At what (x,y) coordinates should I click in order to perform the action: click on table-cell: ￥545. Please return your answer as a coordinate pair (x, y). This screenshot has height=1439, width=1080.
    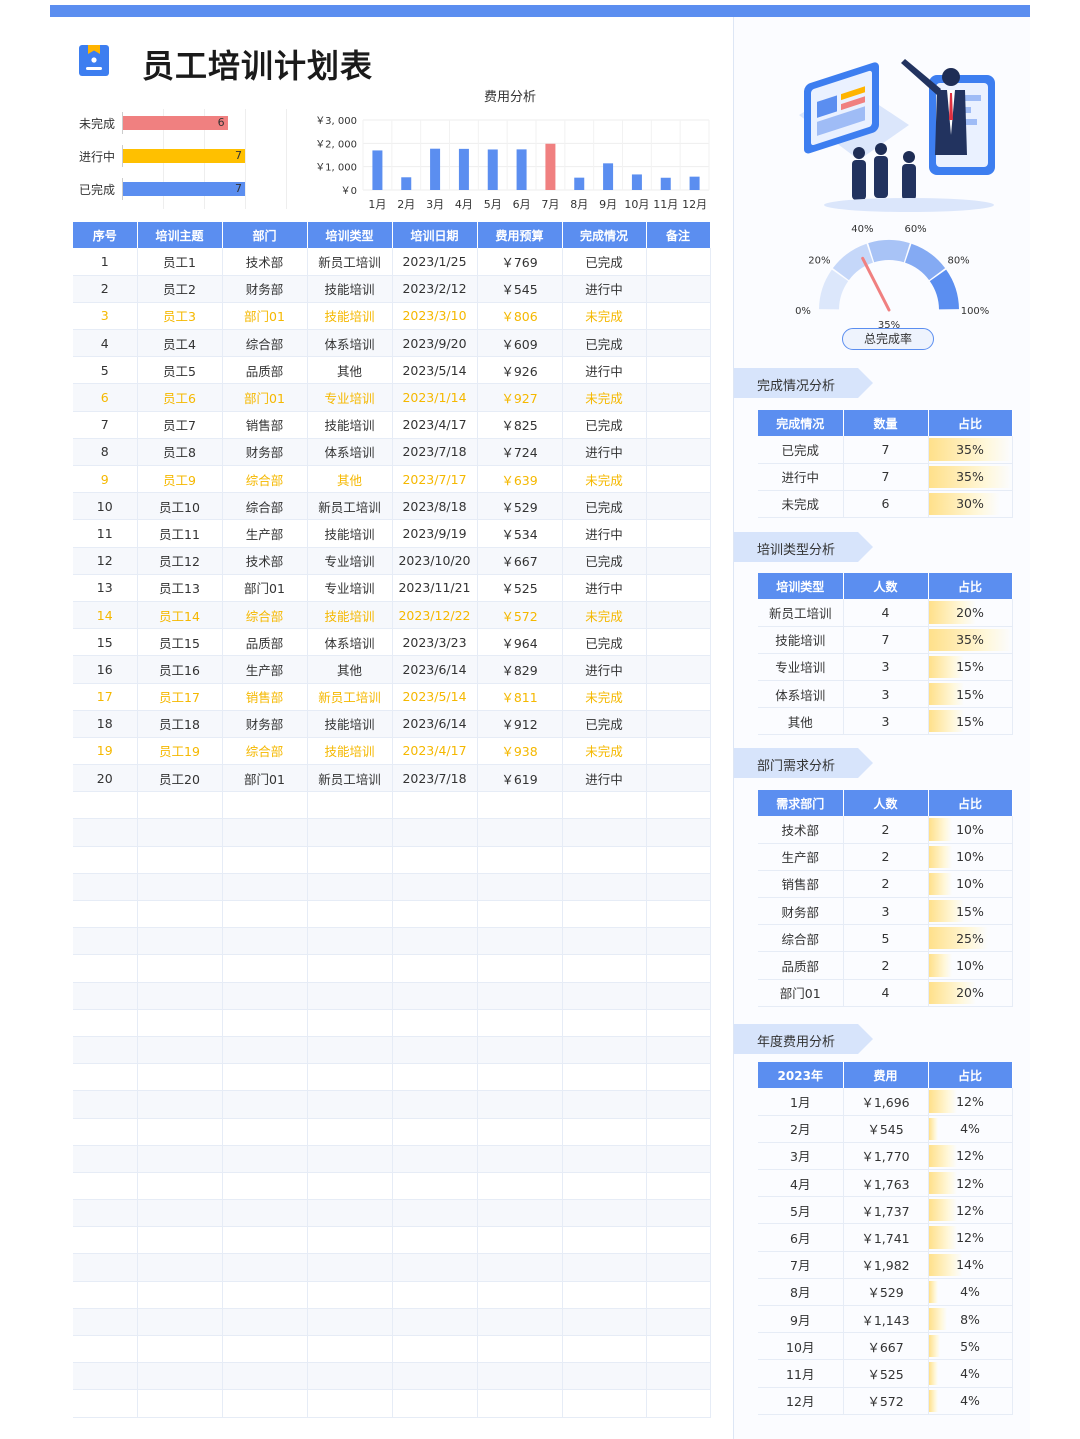
    Looking at the image, I should click on (886, 1129).